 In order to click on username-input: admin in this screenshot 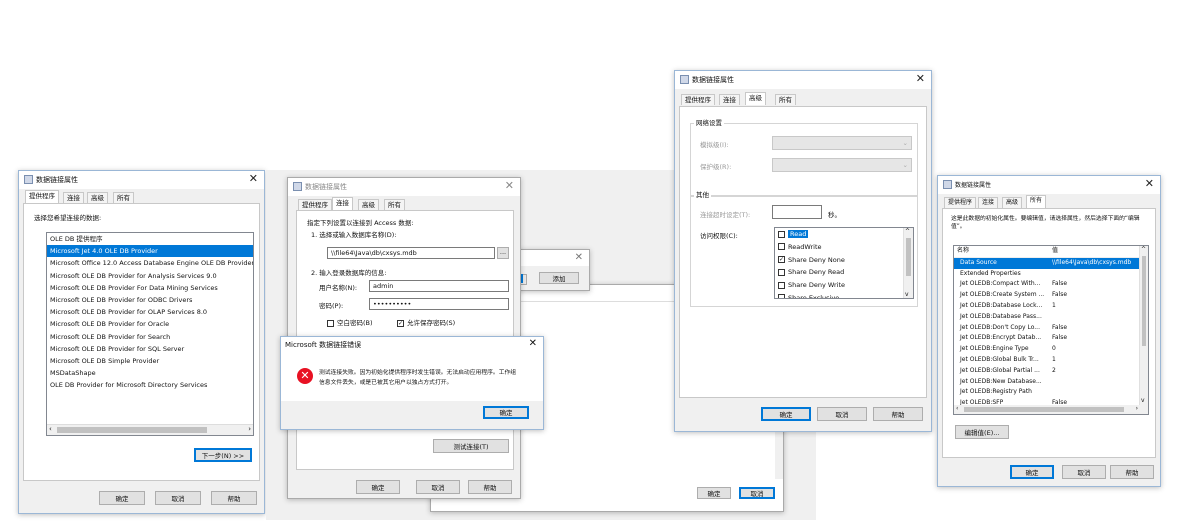, I will do `click(439, 286)`.